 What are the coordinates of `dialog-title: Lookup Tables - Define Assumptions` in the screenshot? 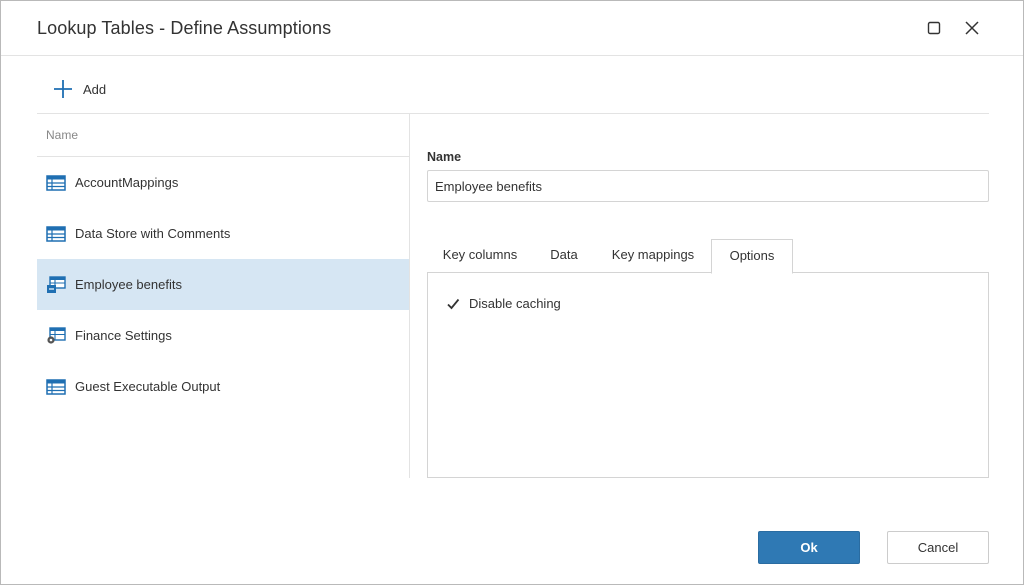 It's located at (184, 28).